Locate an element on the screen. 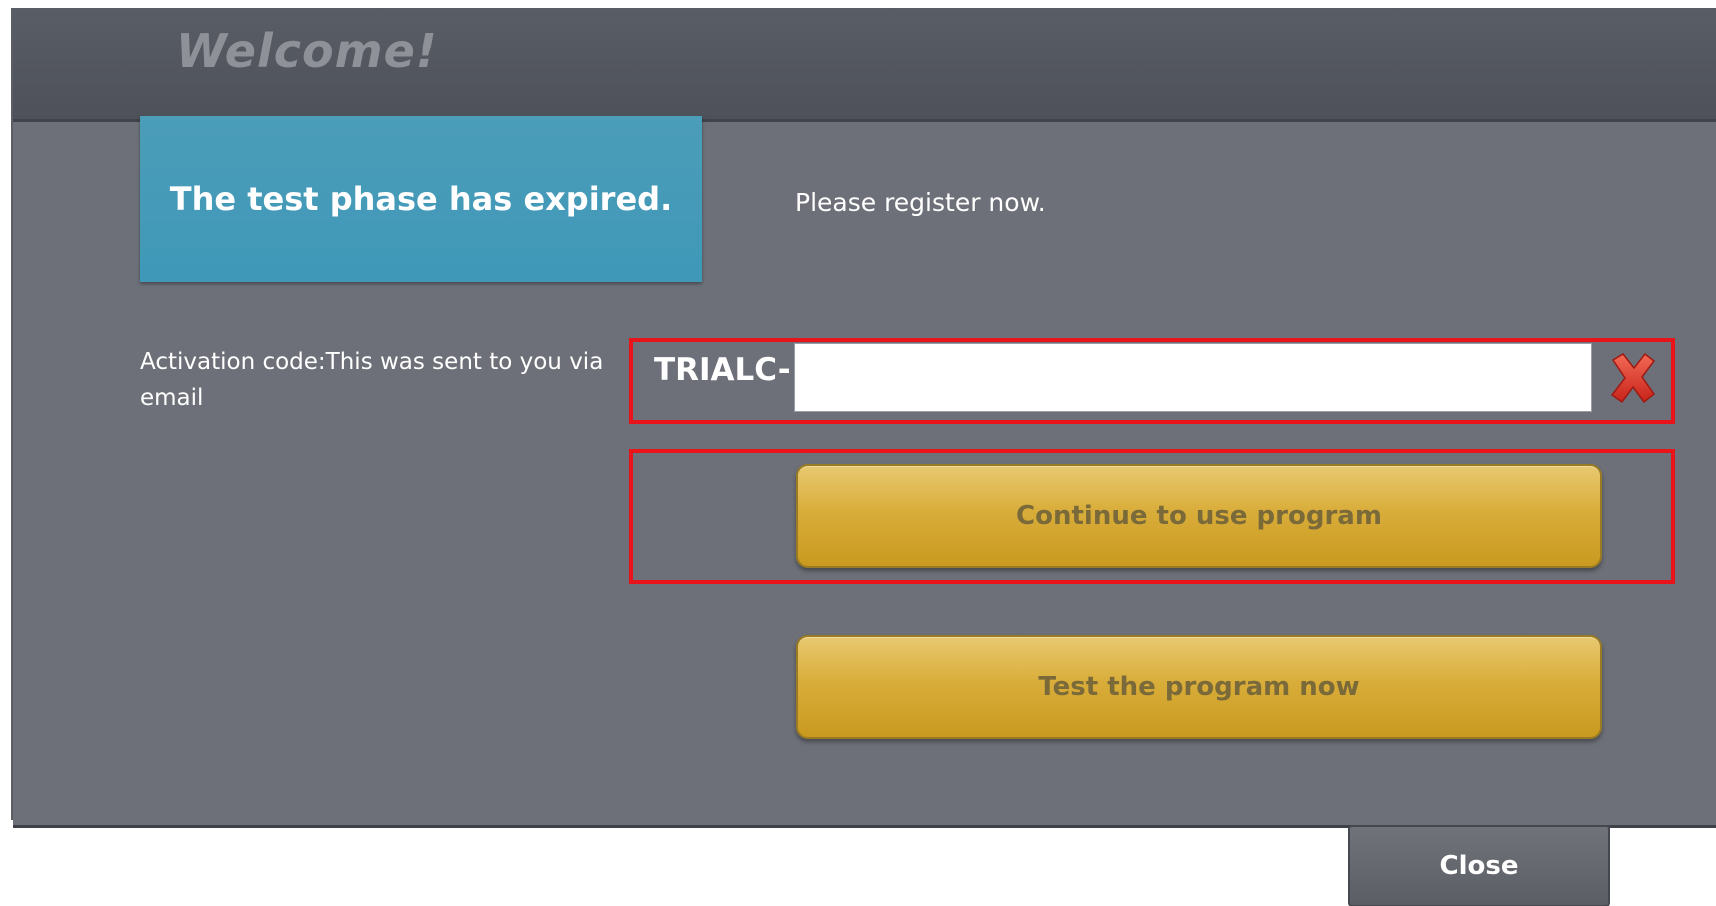 Image resolution: width=1716 pixels, height=906 pixels. activation-code-prefix: TRIALC- is located at coordinates (722, 370).